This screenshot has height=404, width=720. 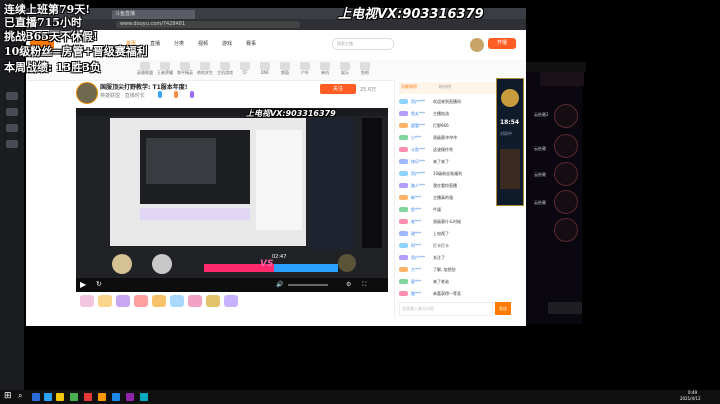 What do you see at coordinates (455, 210) in the screenshot?
I see `chat-message: 鱼*** 牛逼` at bounding box center [455, 210].